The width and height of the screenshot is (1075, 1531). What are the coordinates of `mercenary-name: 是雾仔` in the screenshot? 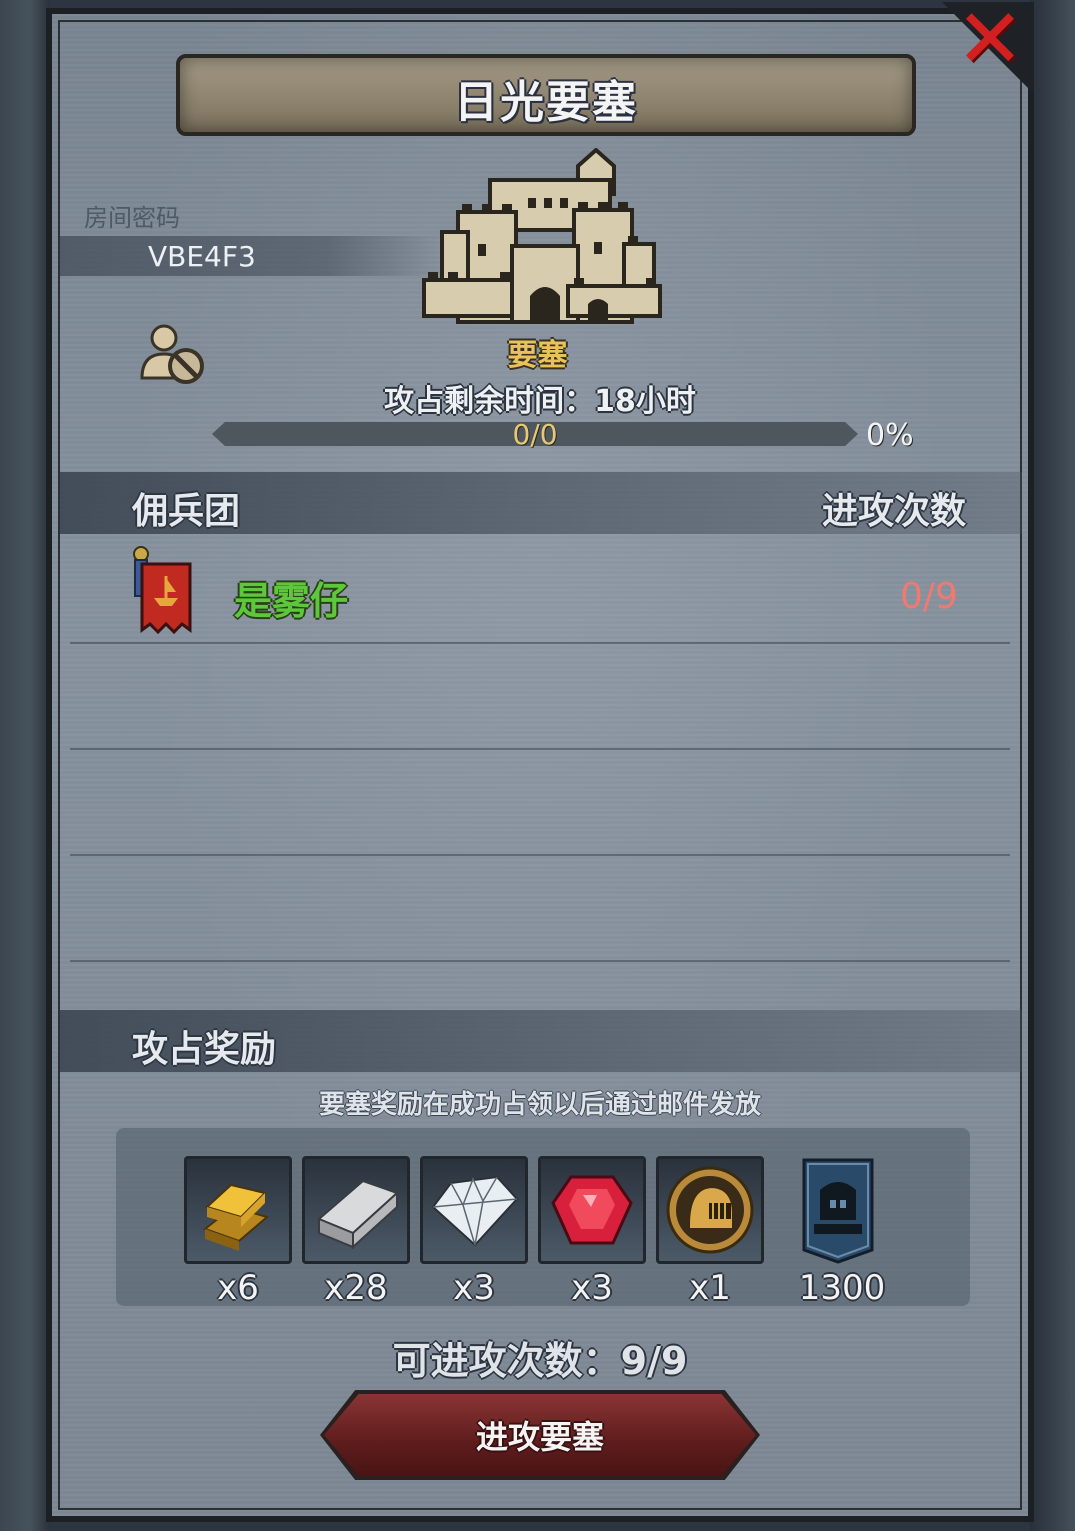 It's located at (291, 597).